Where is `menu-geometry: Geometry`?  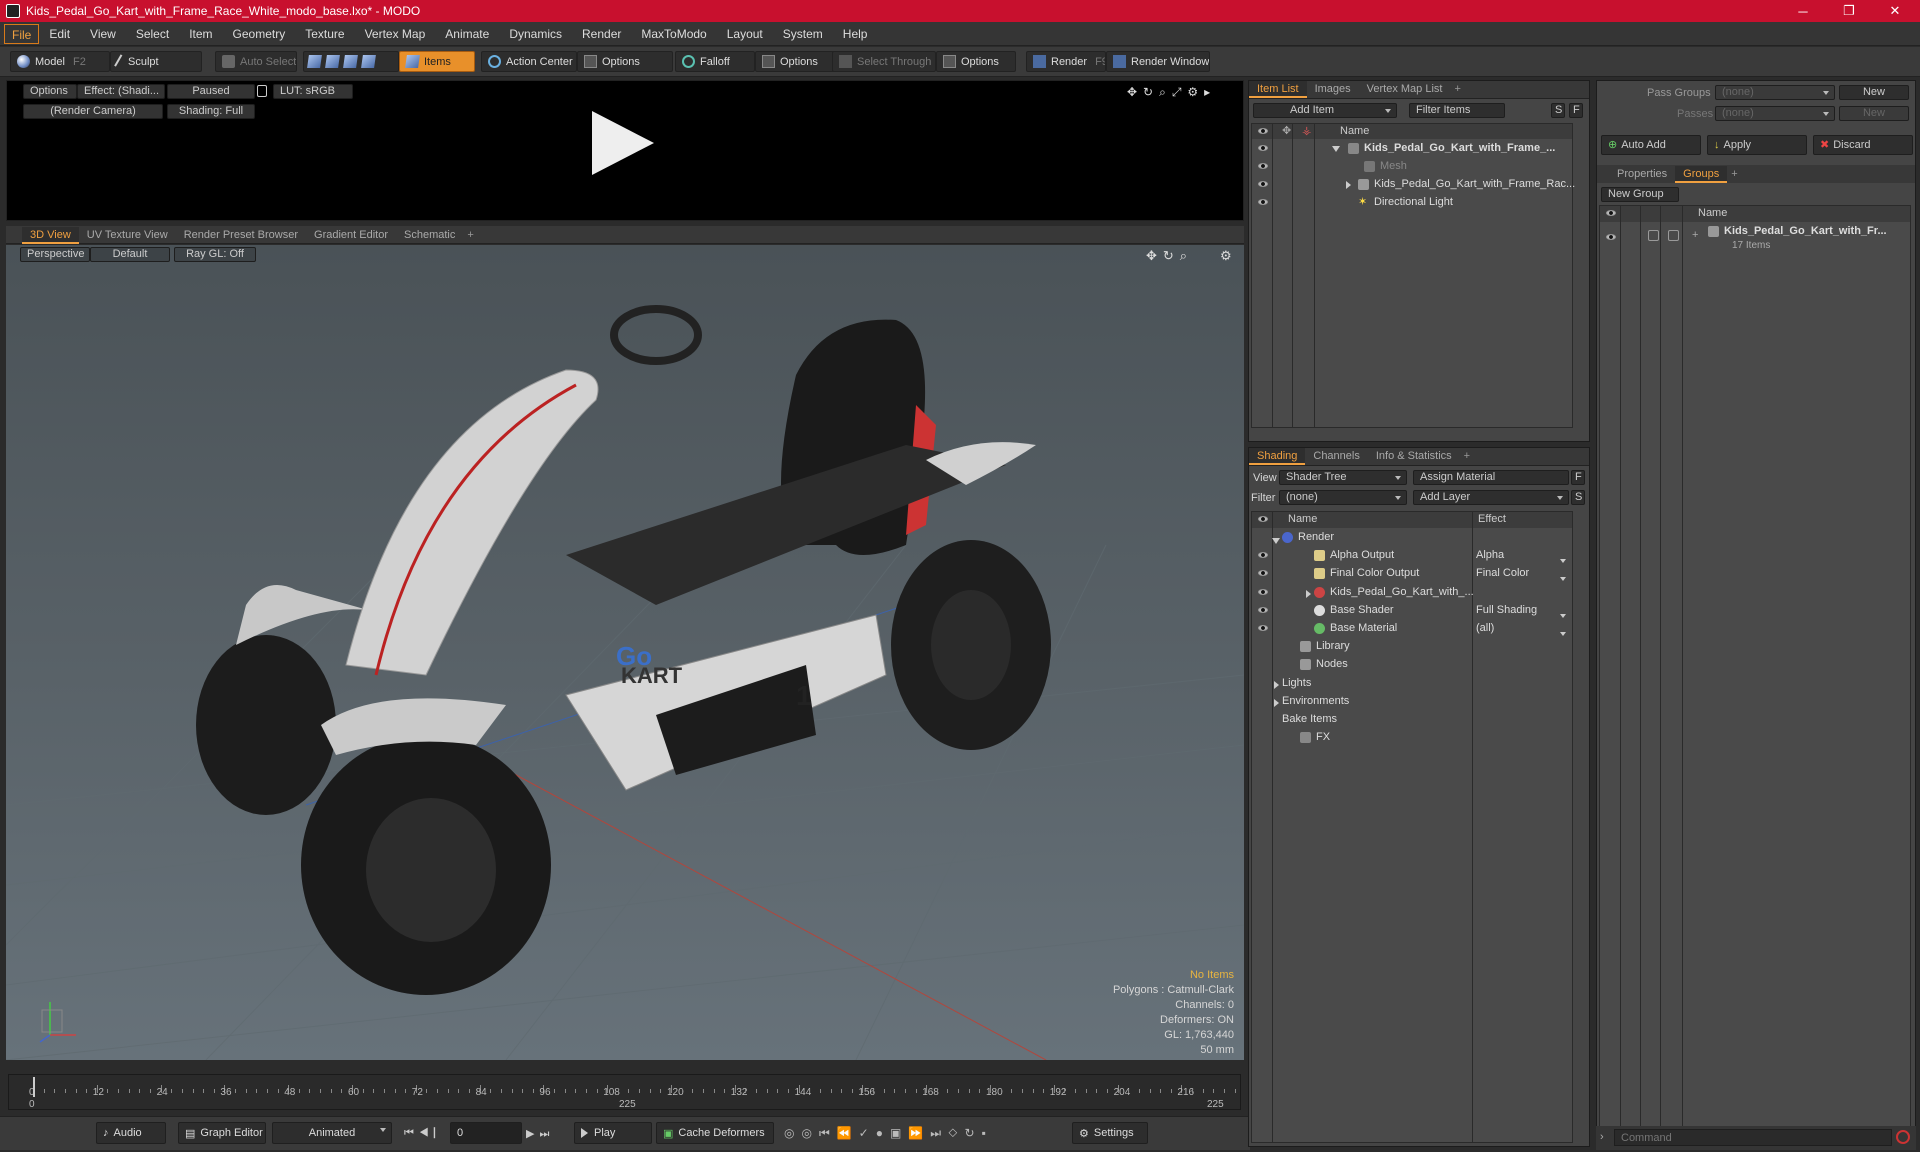
menu-geometry: Geometry is located at coordinates (259, 34).